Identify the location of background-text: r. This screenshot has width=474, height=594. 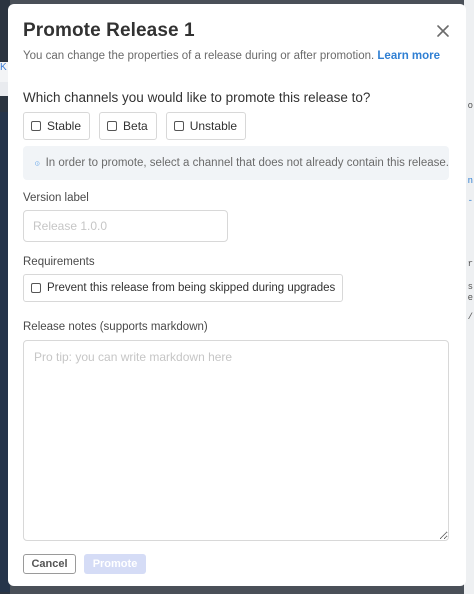
(470, 264).